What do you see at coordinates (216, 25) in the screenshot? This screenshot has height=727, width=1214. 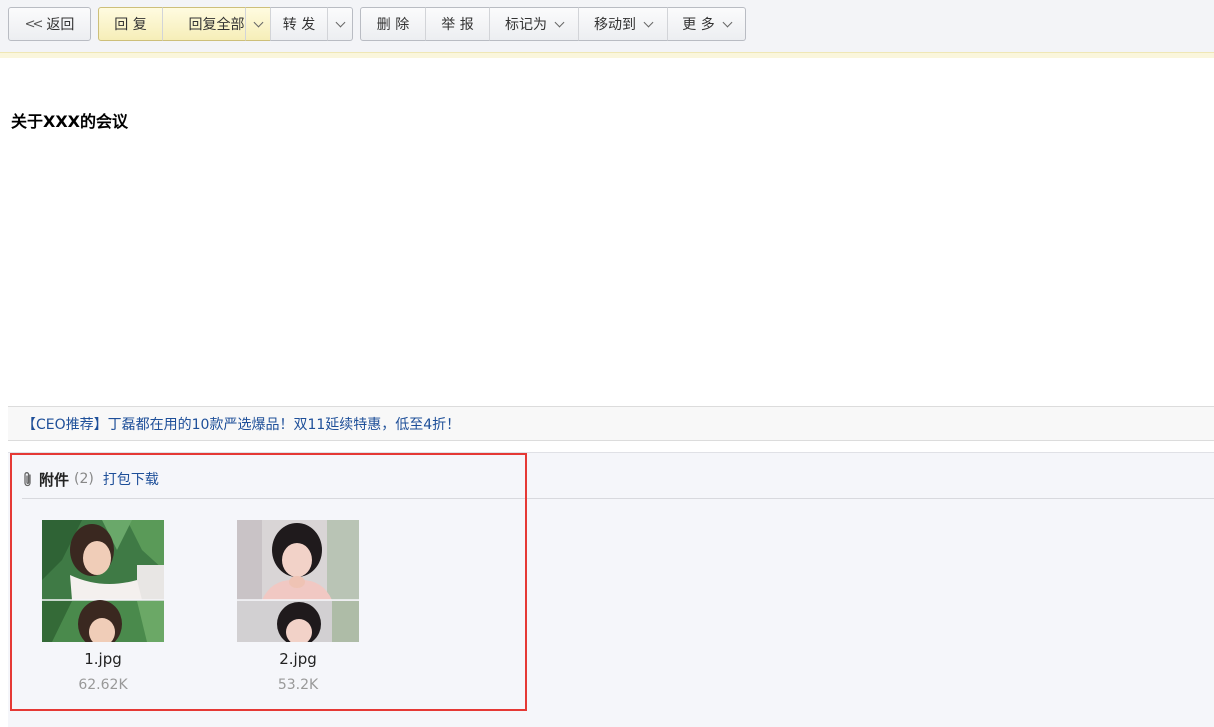 I see `reply-all-label: 回复全部` at bounding box center [216, 25].